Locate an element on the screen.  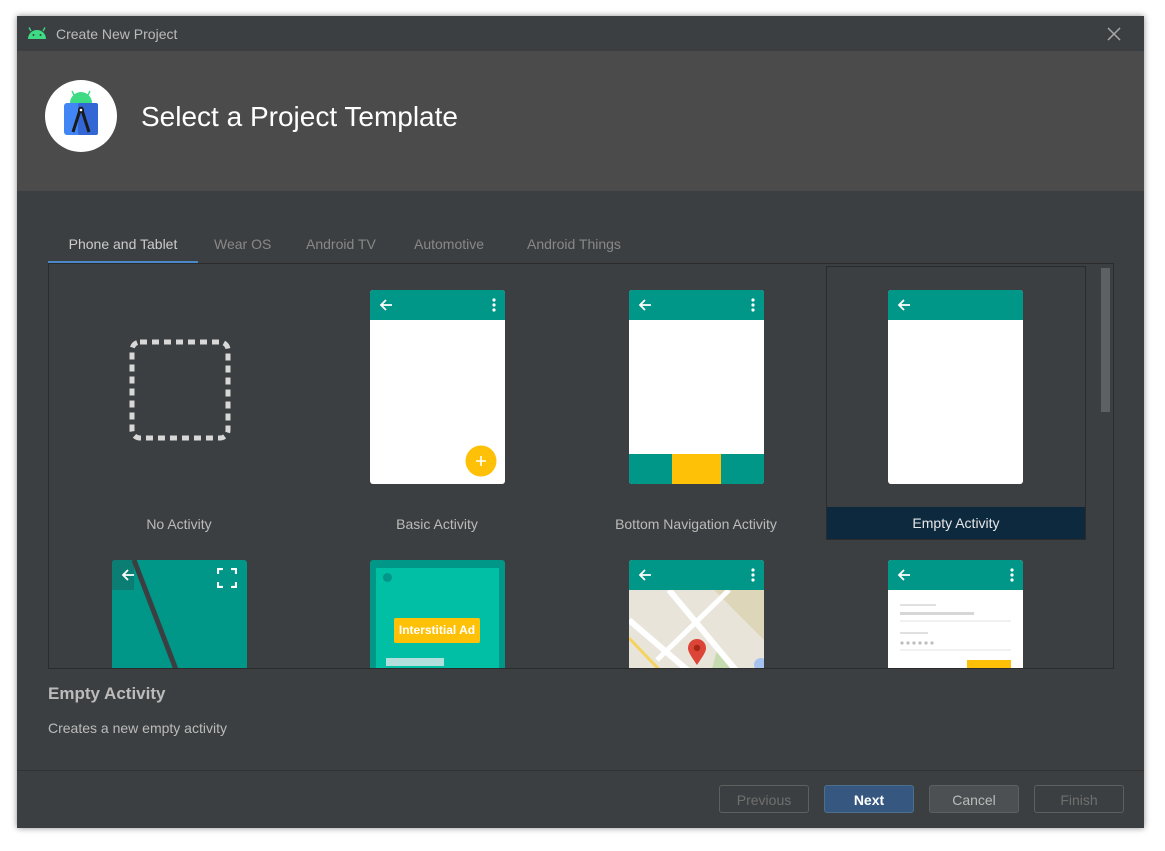
bottom-nav-active-item is located at coordinates (696, 469).